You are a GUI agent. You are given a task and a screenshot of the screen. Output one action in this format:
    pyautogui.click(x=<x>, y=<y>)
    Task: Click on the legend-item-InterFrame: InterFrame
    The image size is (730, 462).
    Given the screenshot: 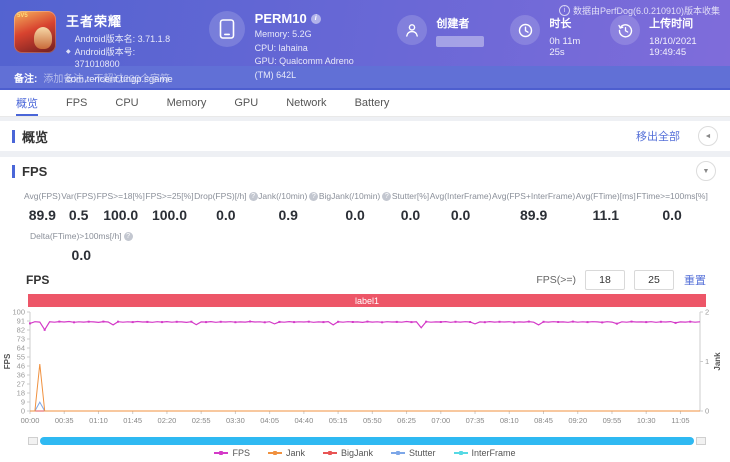 What is the action you would take?
    pyautogui.click(x=484, y=453)
    